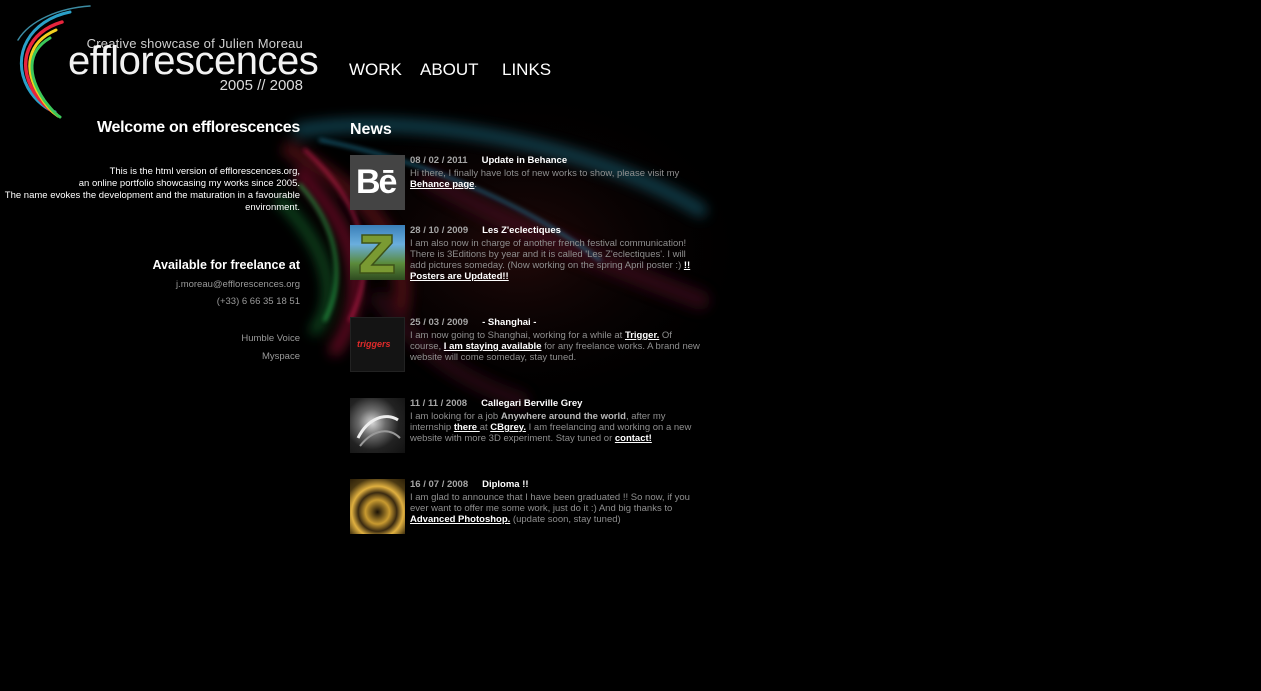 This screenshot has height=691, width=1261. Describe the element at coordinates (505, 484) in the screenshot. I see `news-title: Diploma !!` at that location.